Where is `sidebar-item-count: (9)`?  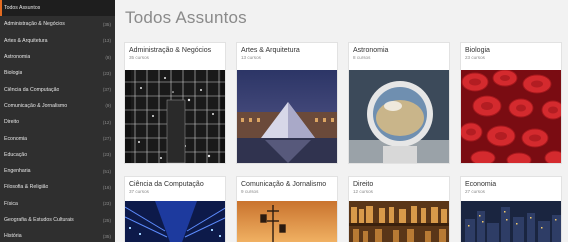 sidebar-item-count: (9) is located at coordinates (108, 106).